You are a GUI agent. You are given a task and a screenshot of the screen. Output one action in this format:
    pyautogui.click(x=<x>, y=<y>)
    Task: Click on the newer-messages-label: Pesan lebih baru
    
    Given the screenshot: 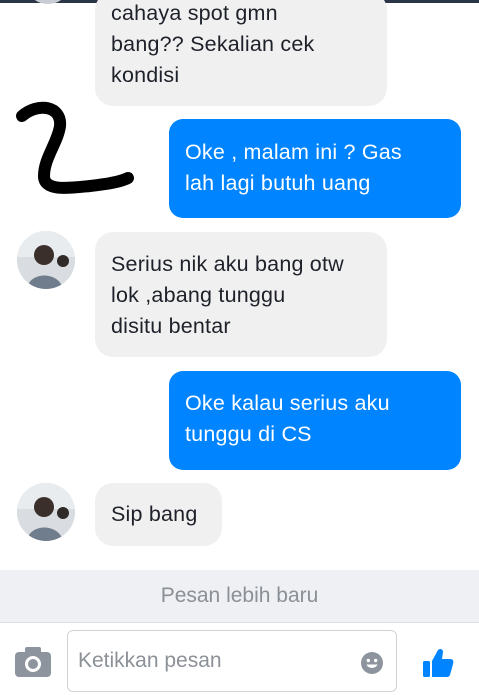 What is the action you would take?
    pyautogui.click(x=239, y=595)
    